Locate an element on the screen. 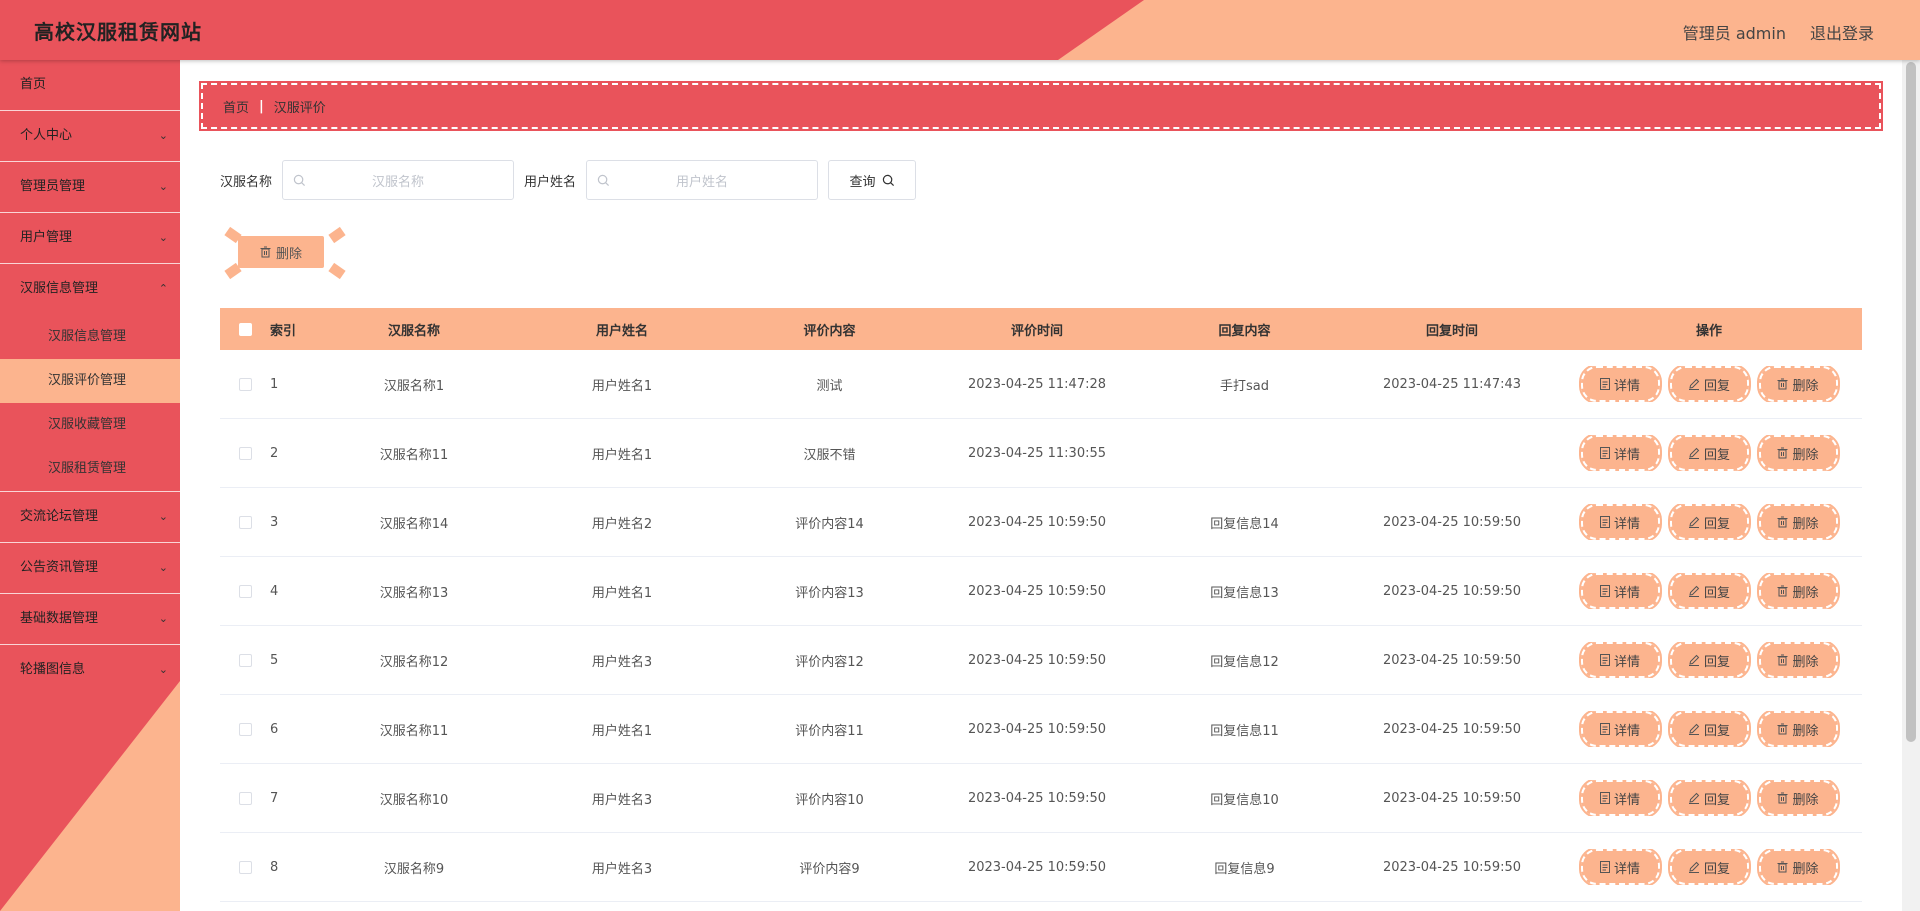  sidebar-subitem-hanfu-favorites: 汉服收藏管理 is located at coordinates (90, 425).